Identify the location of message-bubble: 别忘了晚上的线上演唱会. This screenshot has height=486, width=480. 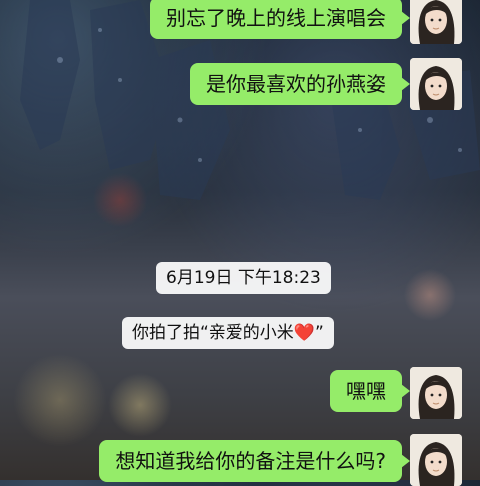
(280, 19).